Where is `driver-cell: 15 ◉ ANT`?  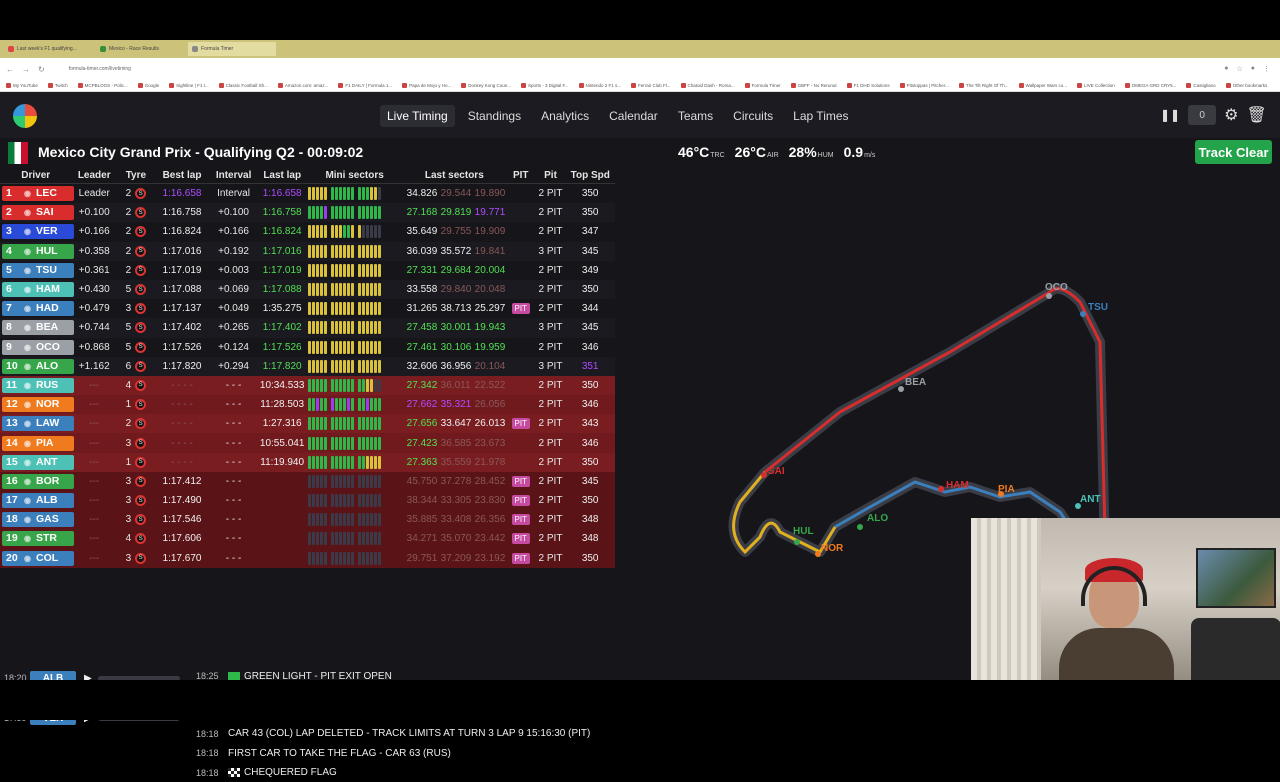
driver-cell: 15 ◉ ANT is located at coordinates (37, 462).